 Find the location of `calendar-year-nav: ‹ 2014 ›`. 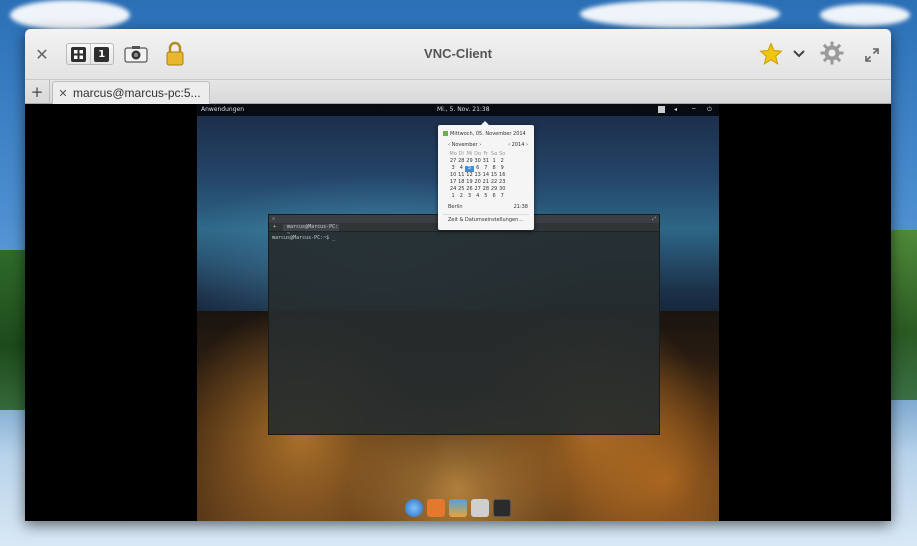

calendar-year-nav: ‹ 2014 › is located at coordinates (518, 145).